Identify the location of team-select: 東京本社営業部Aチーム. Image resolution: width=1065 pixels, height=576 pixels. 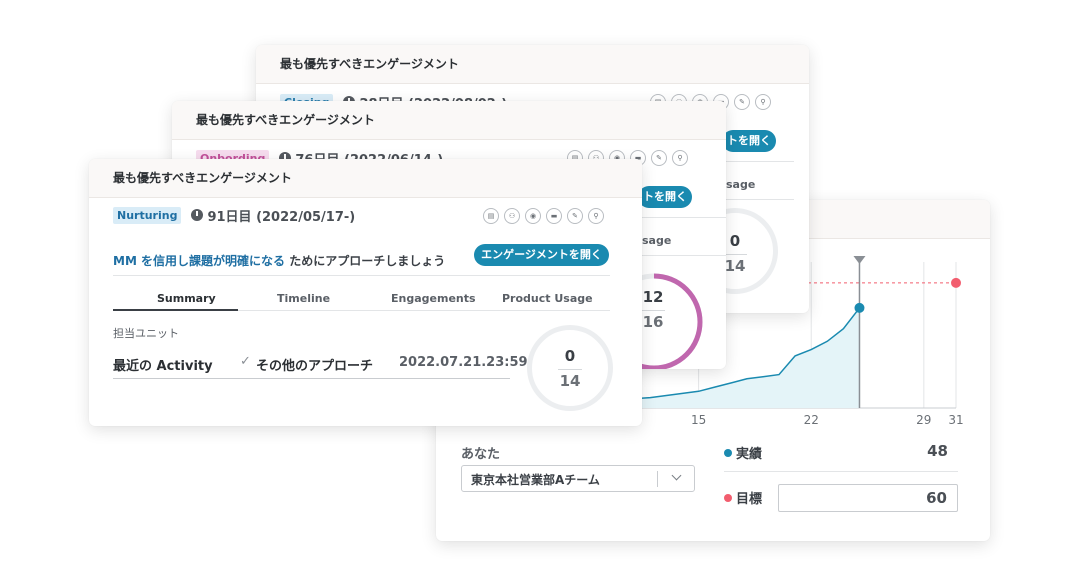
(578, 478).